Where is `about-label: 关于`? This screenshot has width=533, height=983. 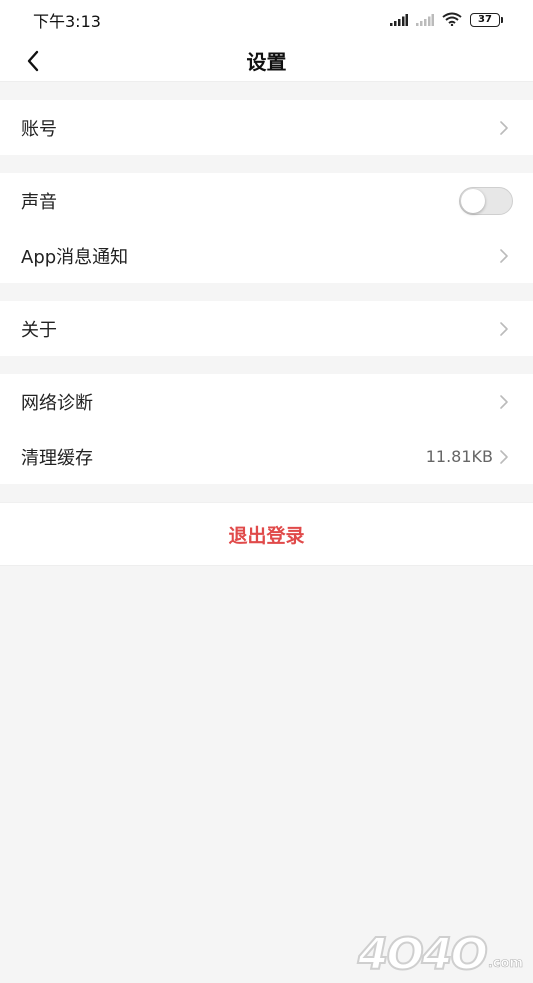
about-label: 关于 is located at coordinates (39, 330).